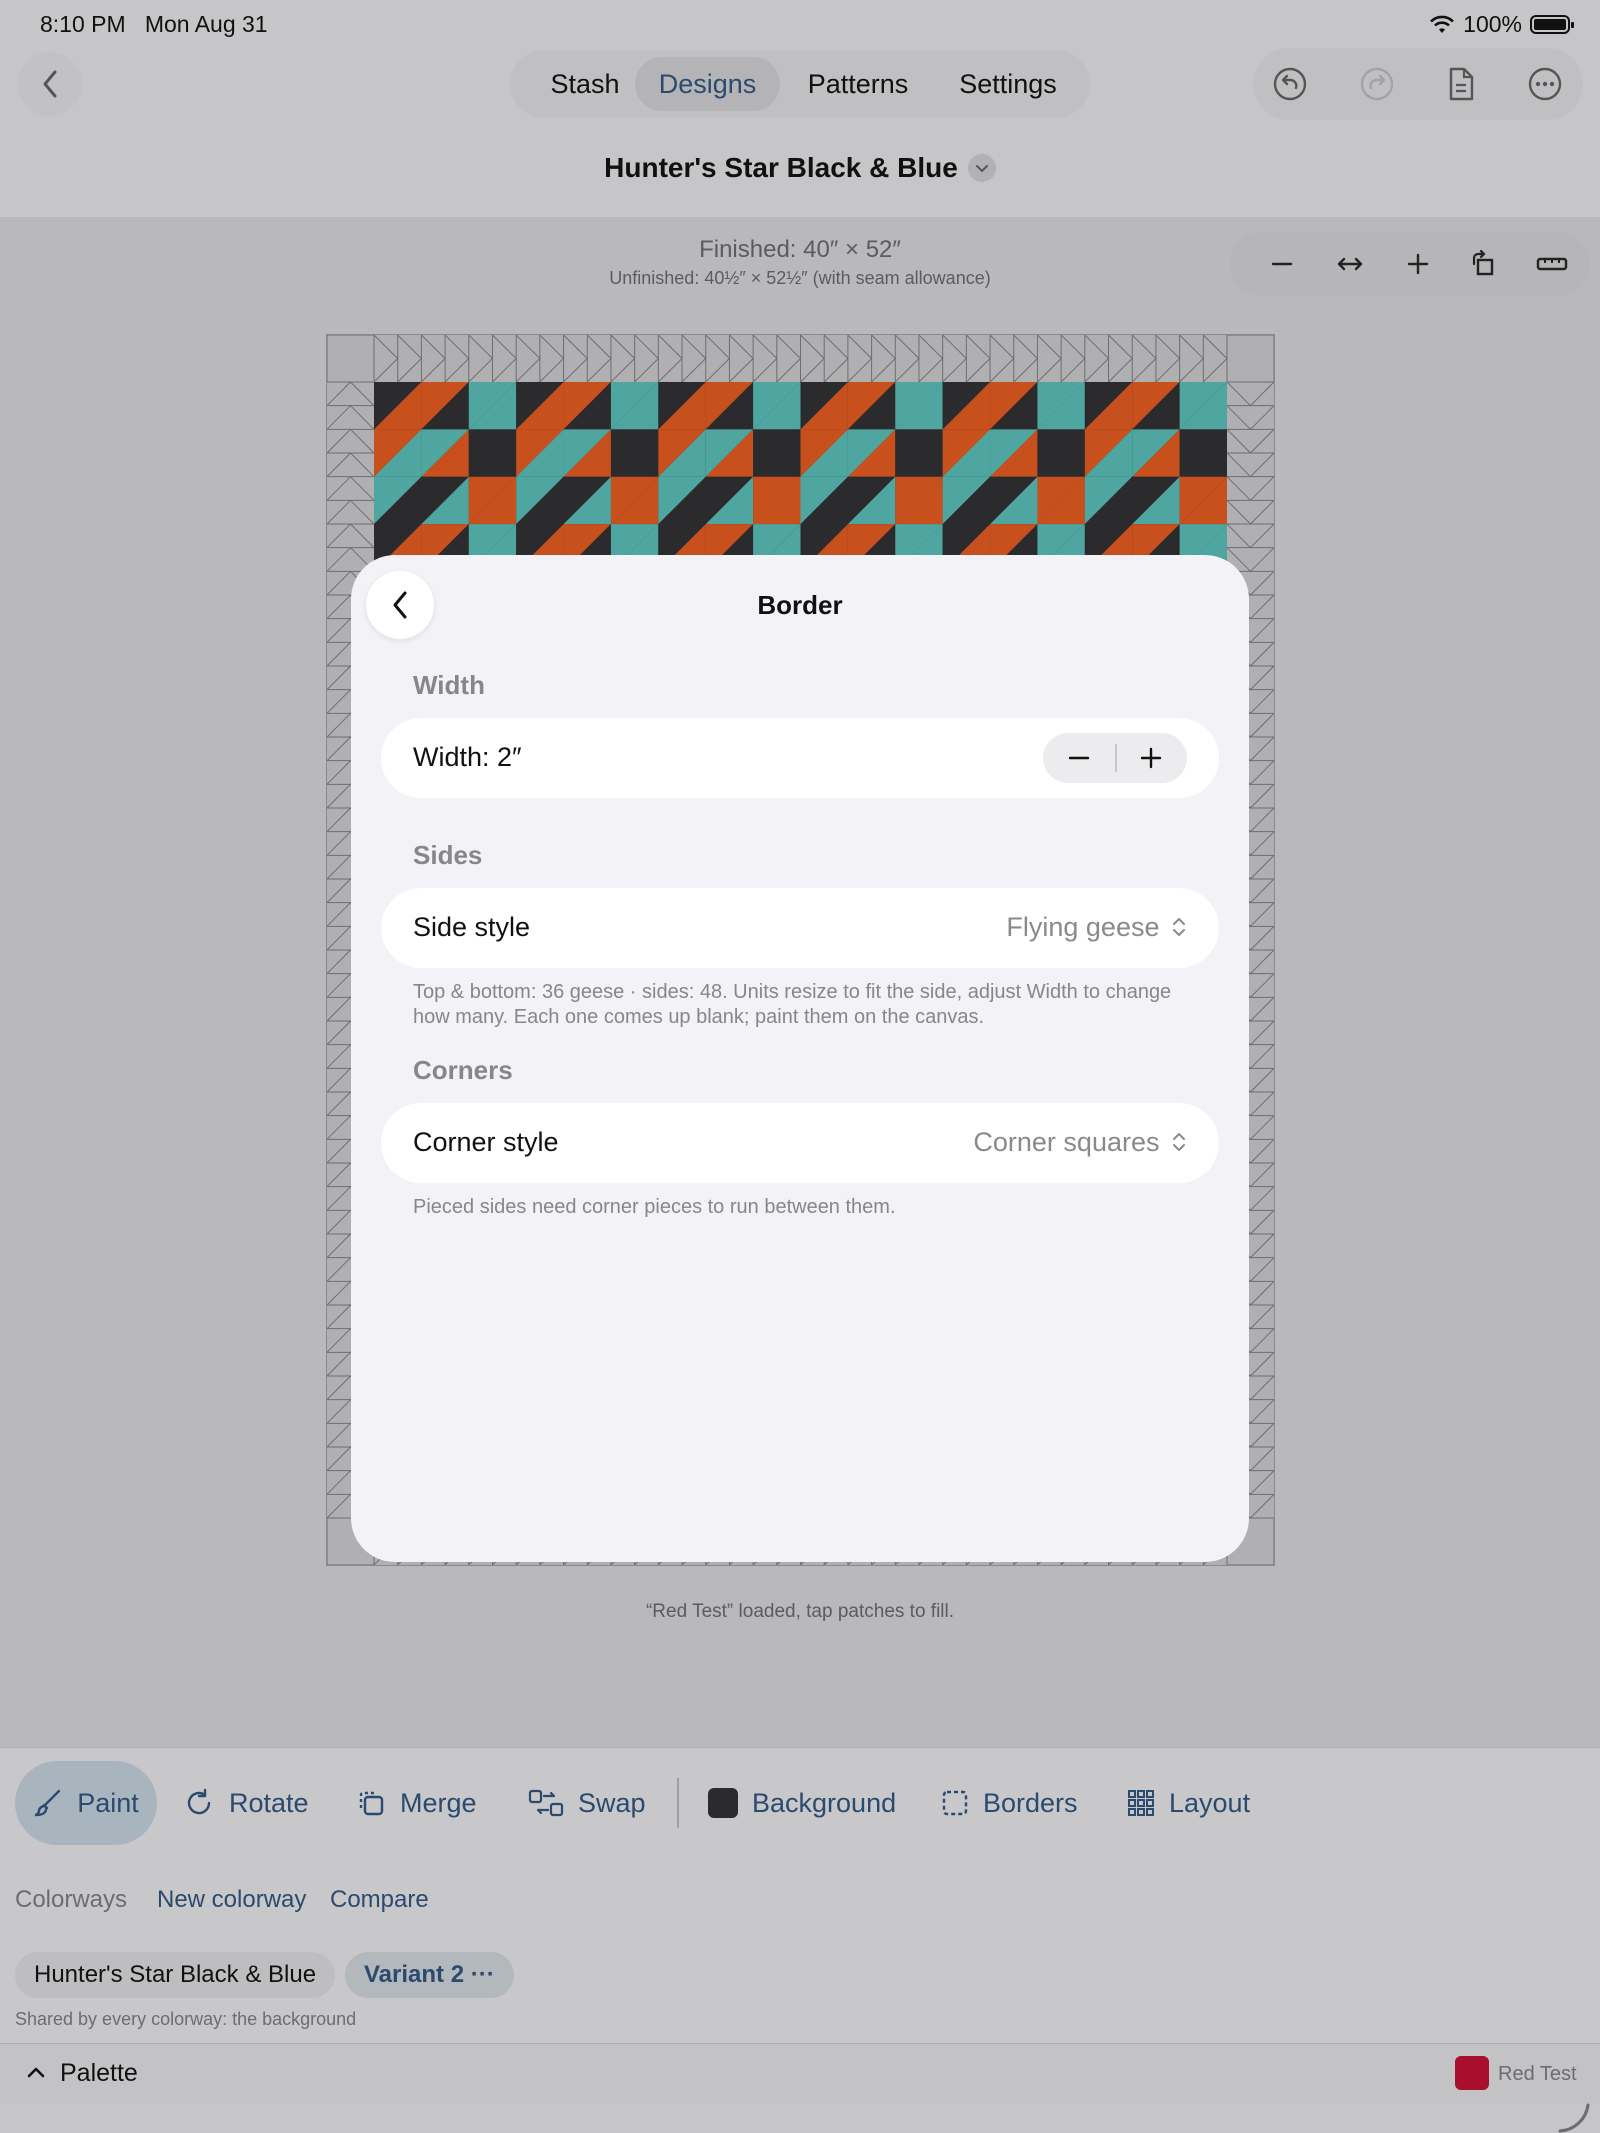  What do you see at coordinates (1537, 2074) in the screenshot?
I see `swatch-name: Red Test` at bounding box center [1537, 2074].